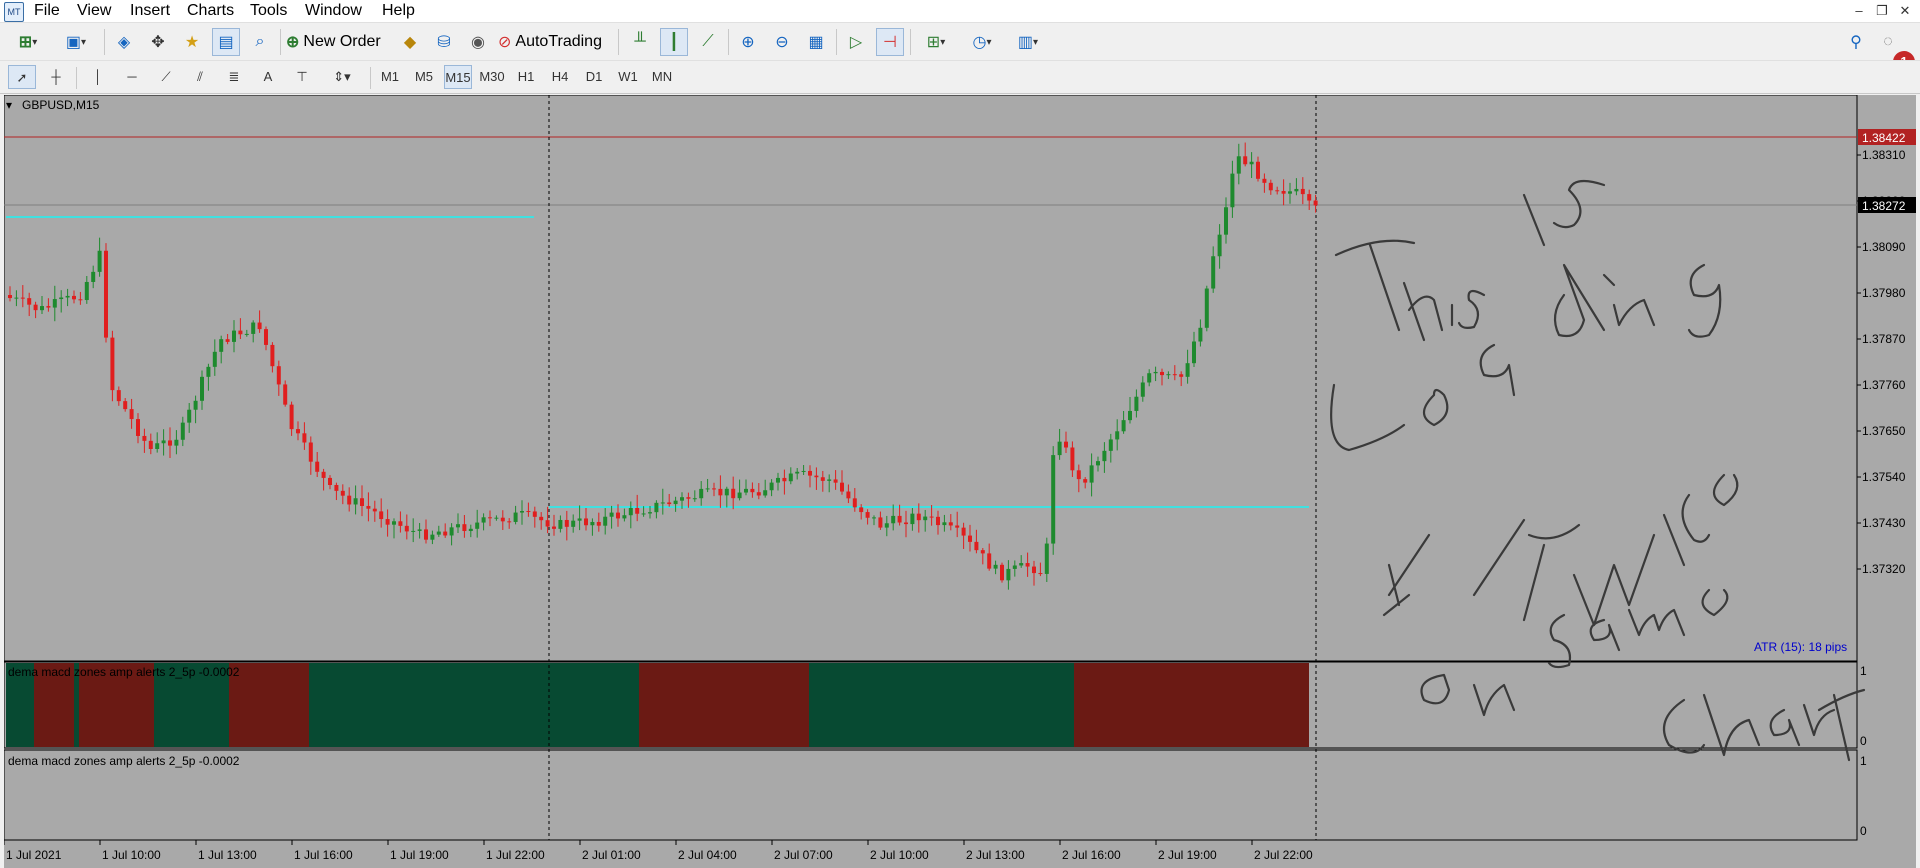 The image size is (1920, 868). What do you see at coordinates (1859, 11) in the screenshot?
I see `minimize-button: –` at bounding box center [1859, 11].